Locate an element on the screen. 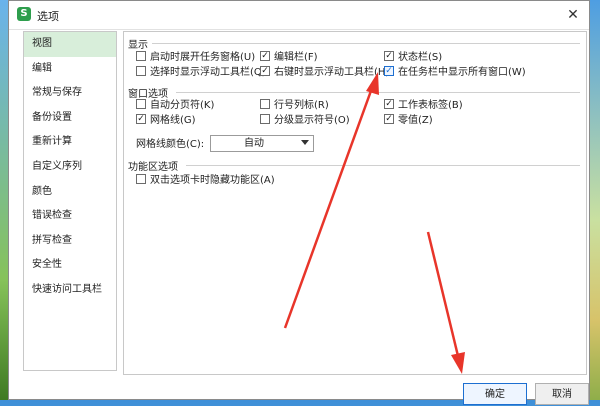 This screenshot has height=406, width=600. option-row-column-headers: 行号列标(R) is located at coordinates (294, 106).